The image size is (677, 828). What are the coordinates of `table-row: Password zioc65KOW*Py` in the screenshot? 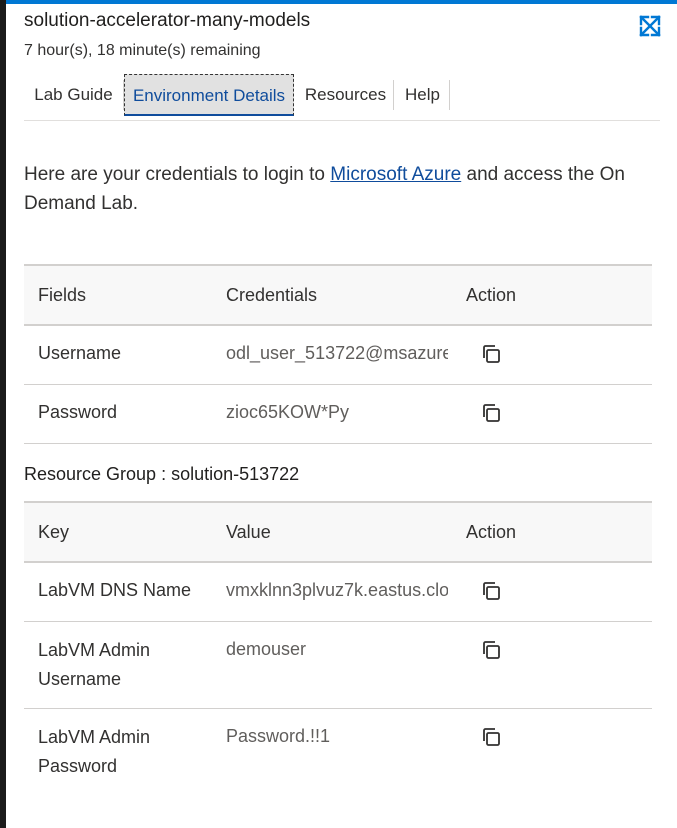 It's located at (338, 414).